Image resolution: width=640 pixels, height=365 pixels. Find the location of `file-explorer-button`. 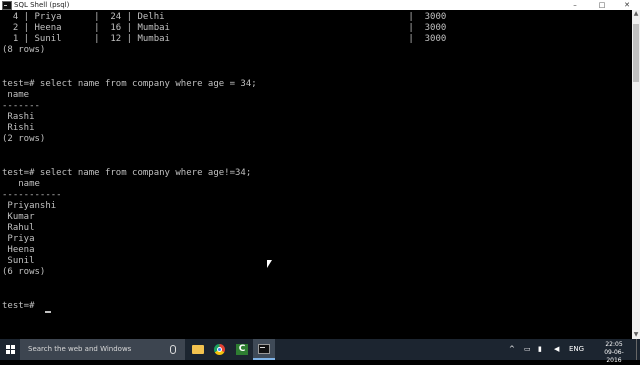

file-explorer-button is located at coordinates (198, 349).